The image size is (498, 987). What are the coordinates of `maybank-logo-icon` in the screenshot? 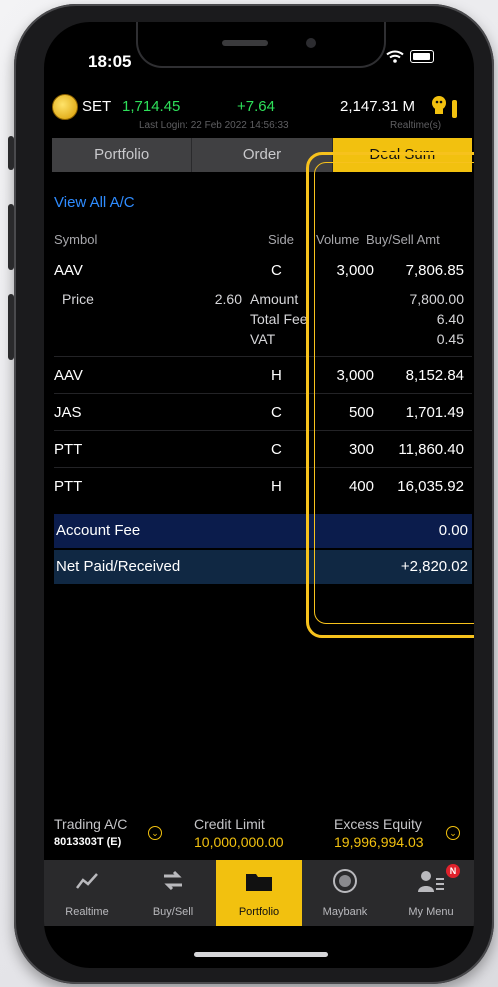 It's located at (345, 881).